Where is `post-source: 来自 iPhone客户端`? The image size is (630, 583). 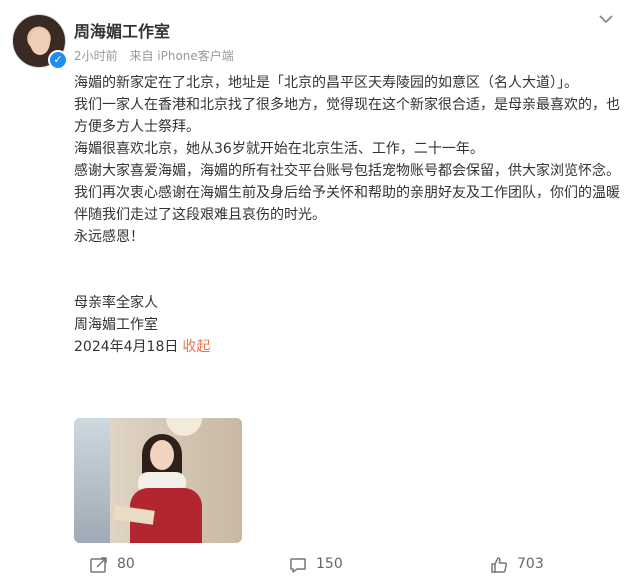 post-source: 来自 iPhone客户端 is located at coordinates (181, 56).